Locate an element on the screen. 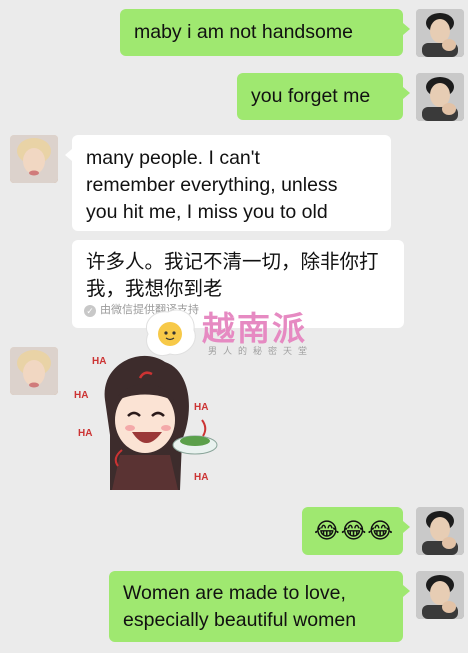 This screenshot has width=468, height=653. message-line: you hit me, I miss you to old is located at coordinates (207, 212).